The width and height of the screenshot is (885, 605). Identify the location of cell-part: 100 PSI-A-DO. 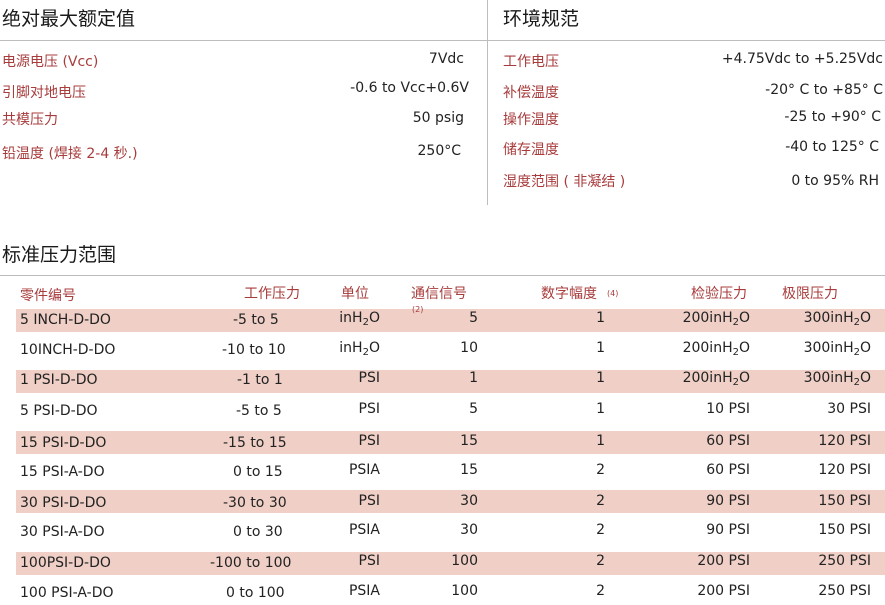
(67, 593).